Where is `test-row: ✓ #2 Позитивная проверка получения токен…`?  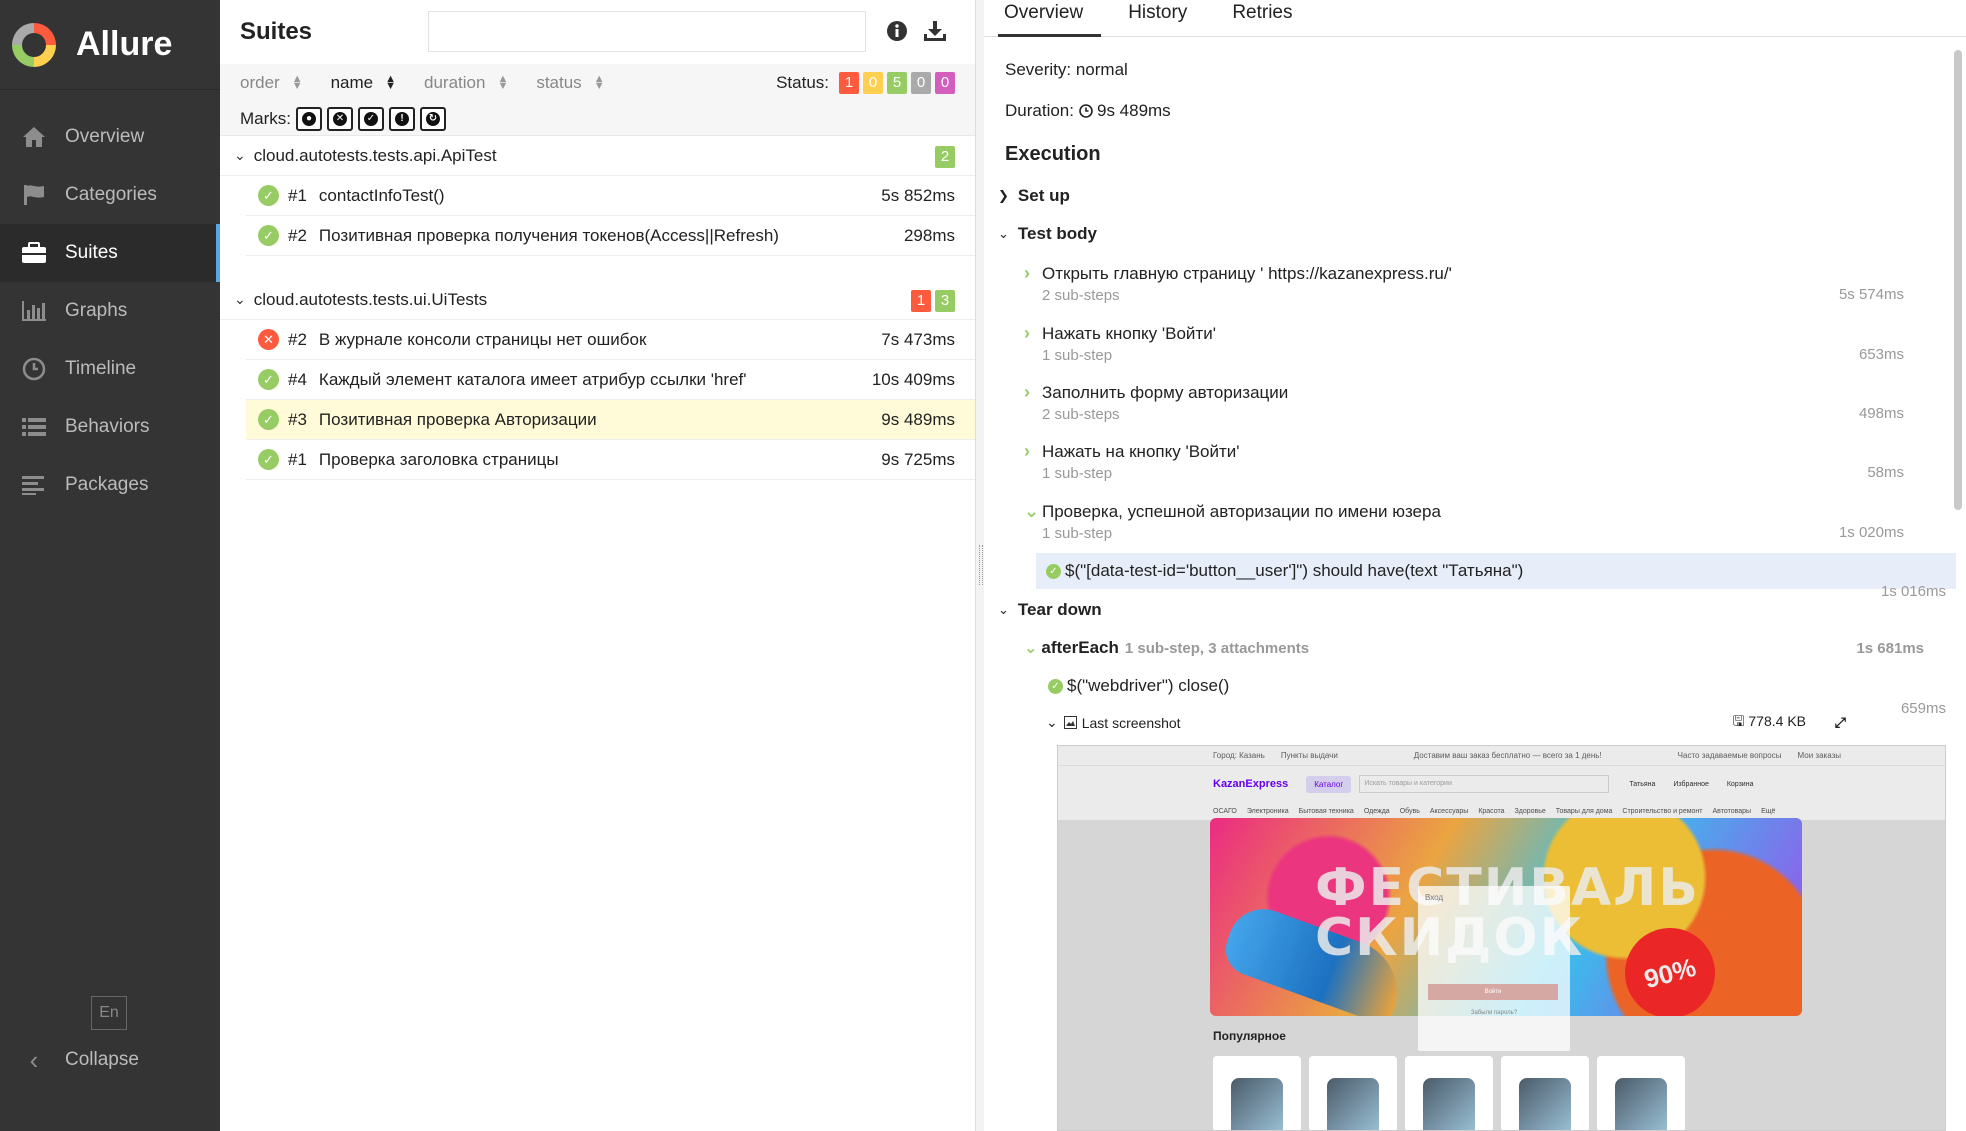
test-row: ✓ #2 Позитивная проверка получения токен… is located at coordinates (610, 236).